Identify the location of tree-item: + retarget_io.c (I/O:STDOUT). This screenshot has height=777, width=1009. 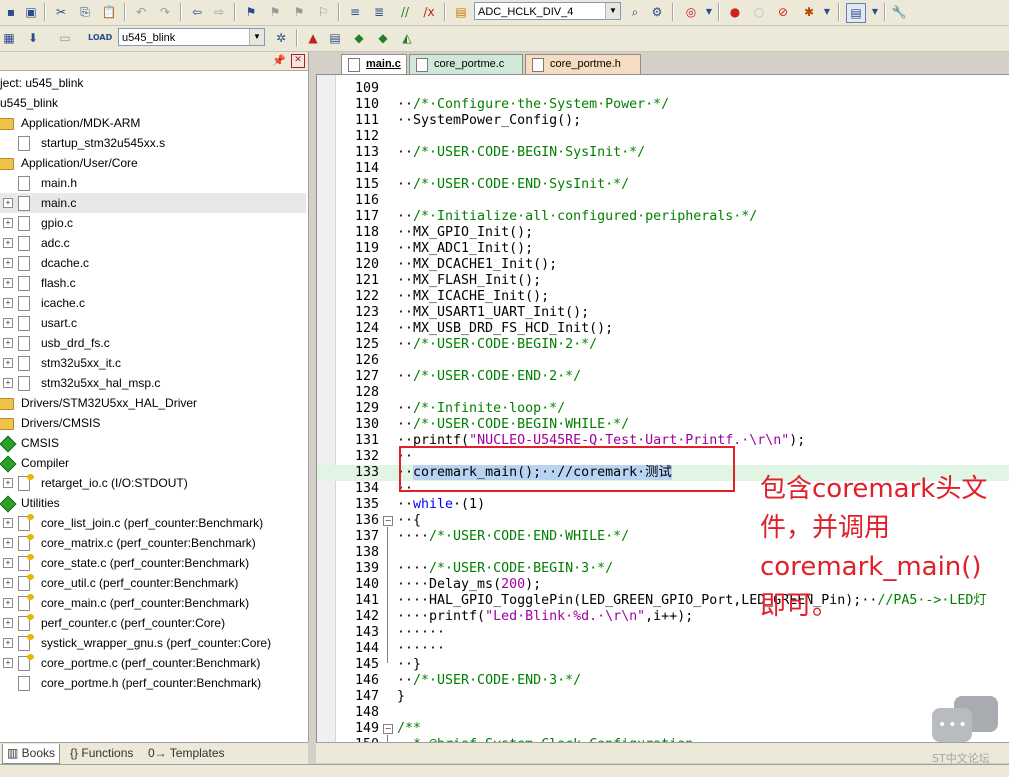
(153, 483).